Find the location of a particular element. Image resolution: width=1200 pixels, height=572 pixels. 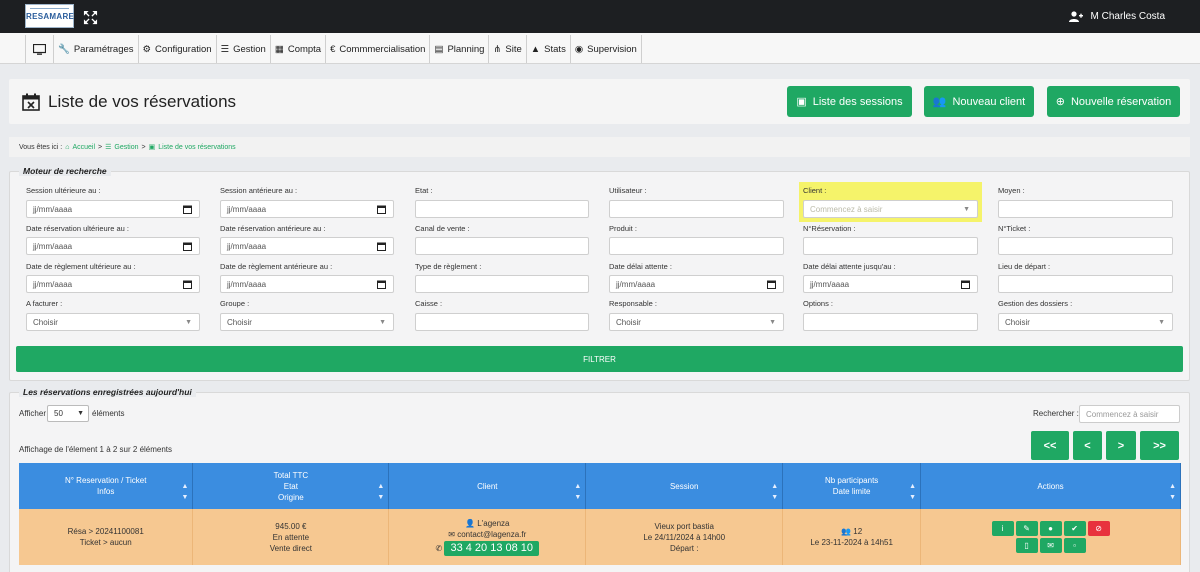

label-moyen: Moyen : is located at coordinates (1011, 190).